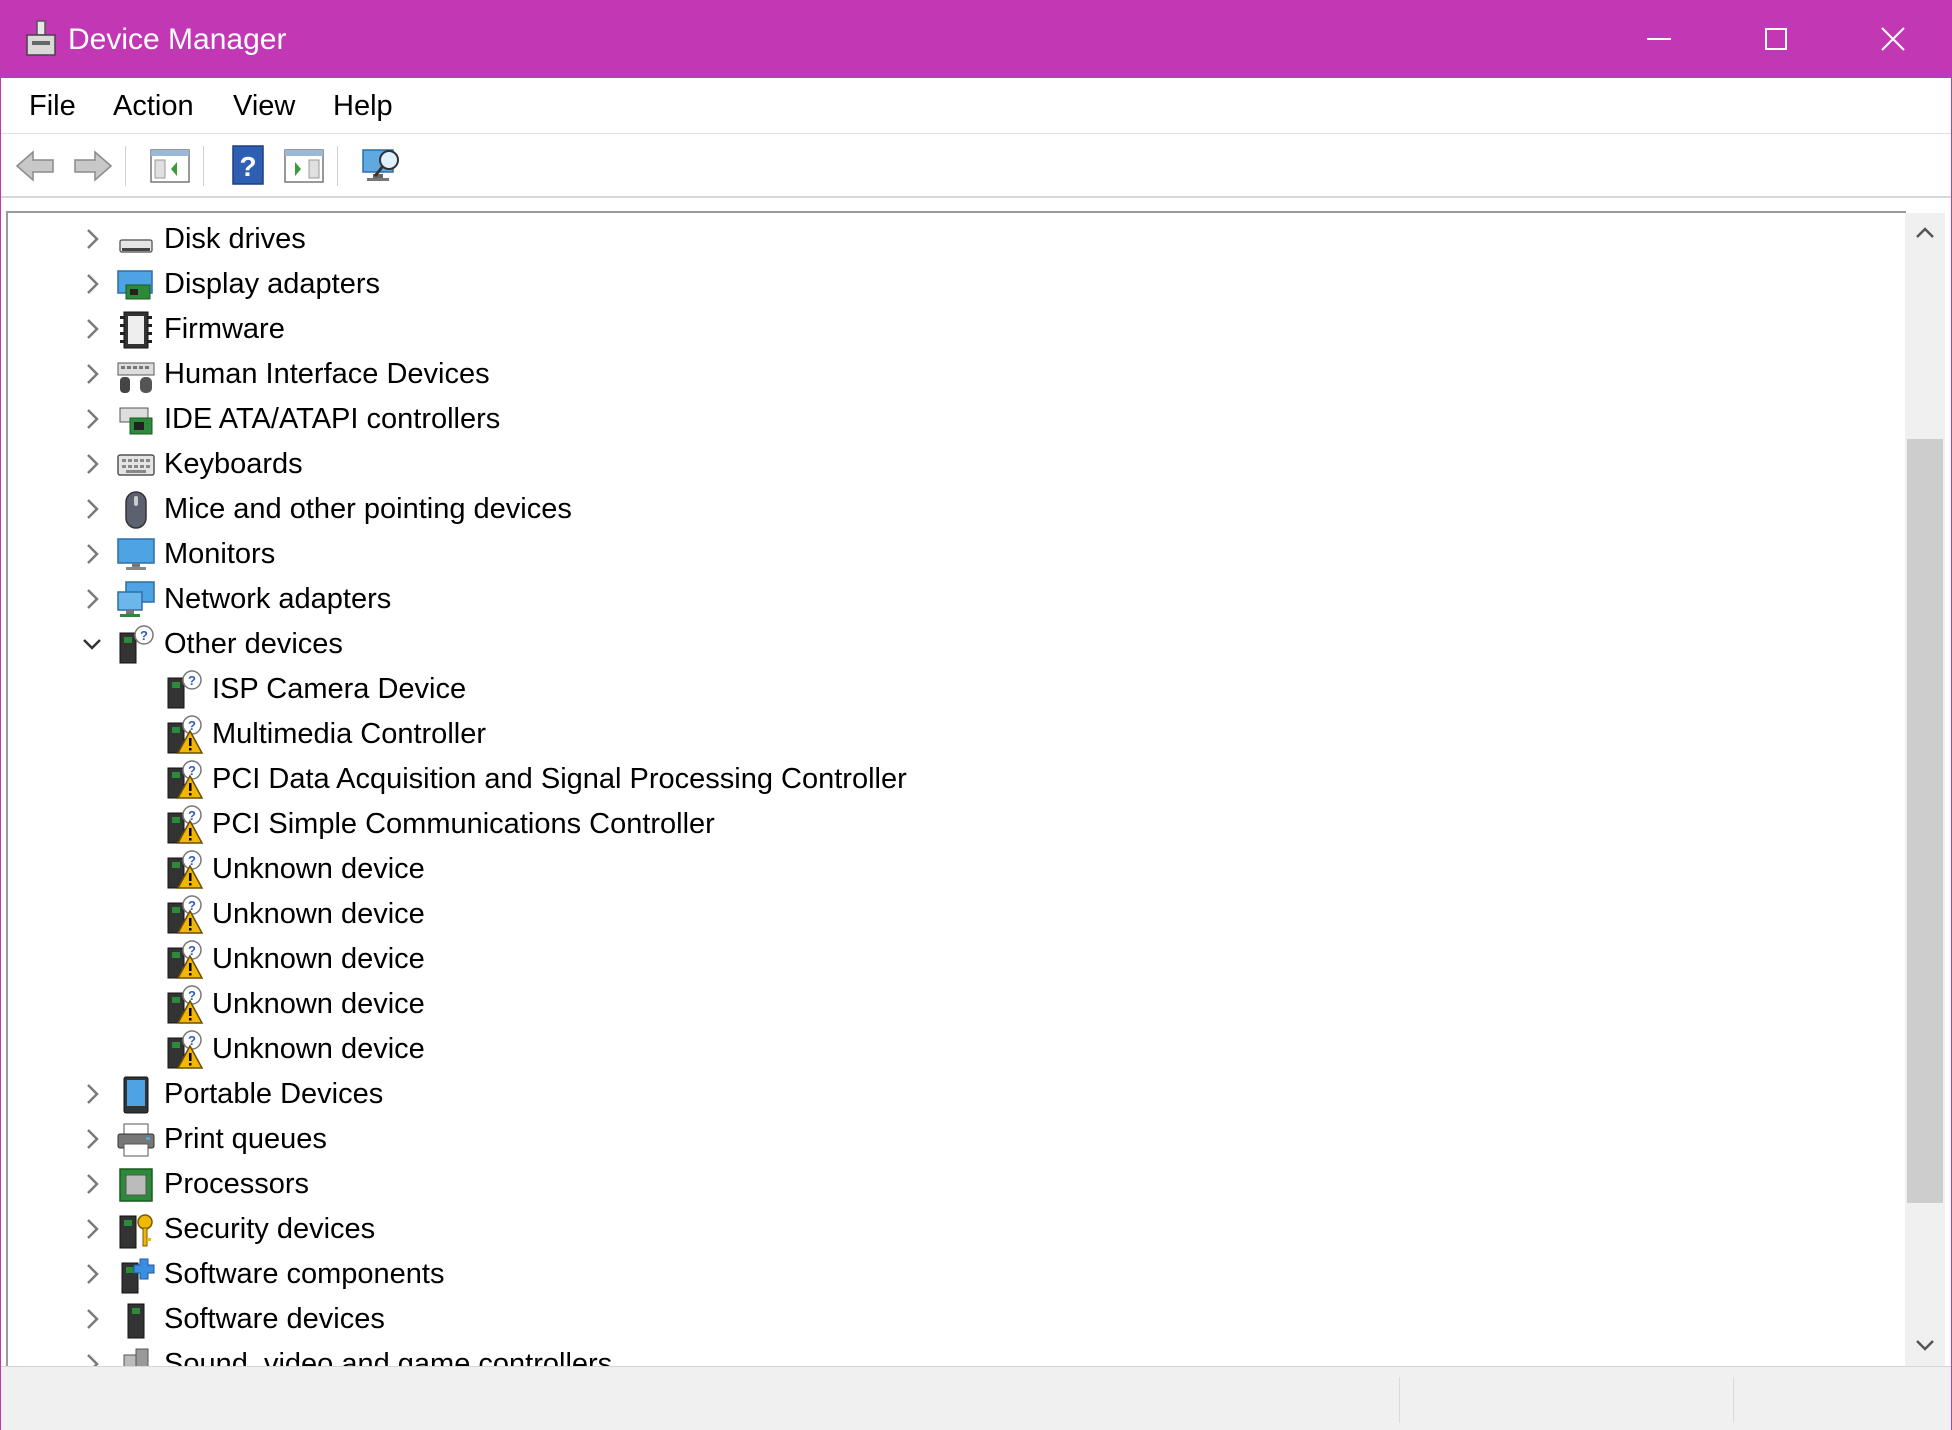 The height and width of the screenshot is (1430, 1952). Describe the element at coordinates (953, 599) in the screenshot. I see `tree-category-row: Network adapters` at that location.